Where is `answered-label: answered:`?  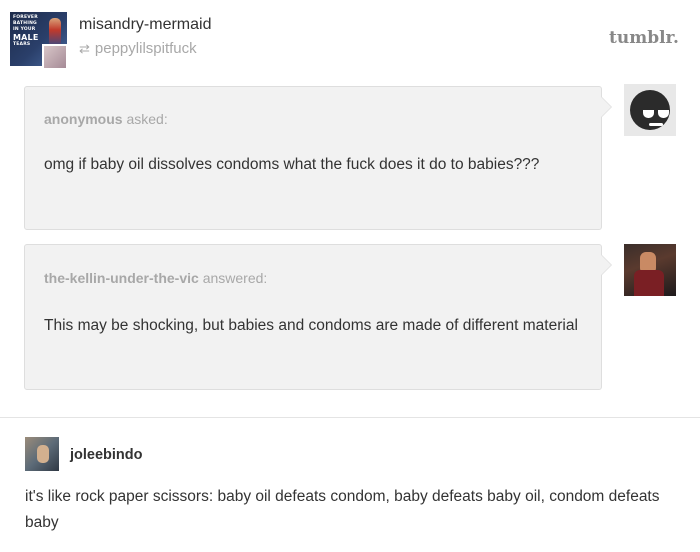
answered-label: answered: is located at coordinates (235, 278).